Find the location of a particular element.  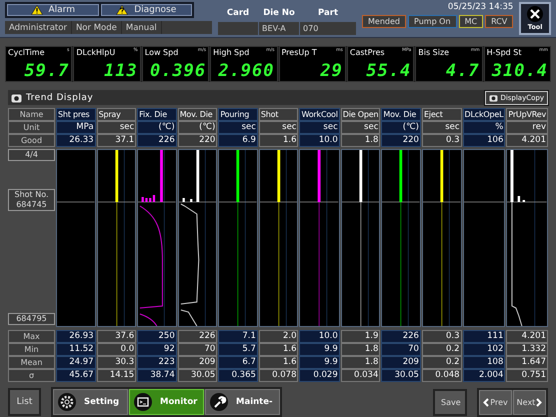

status-field is located at coordinates (187, 27).